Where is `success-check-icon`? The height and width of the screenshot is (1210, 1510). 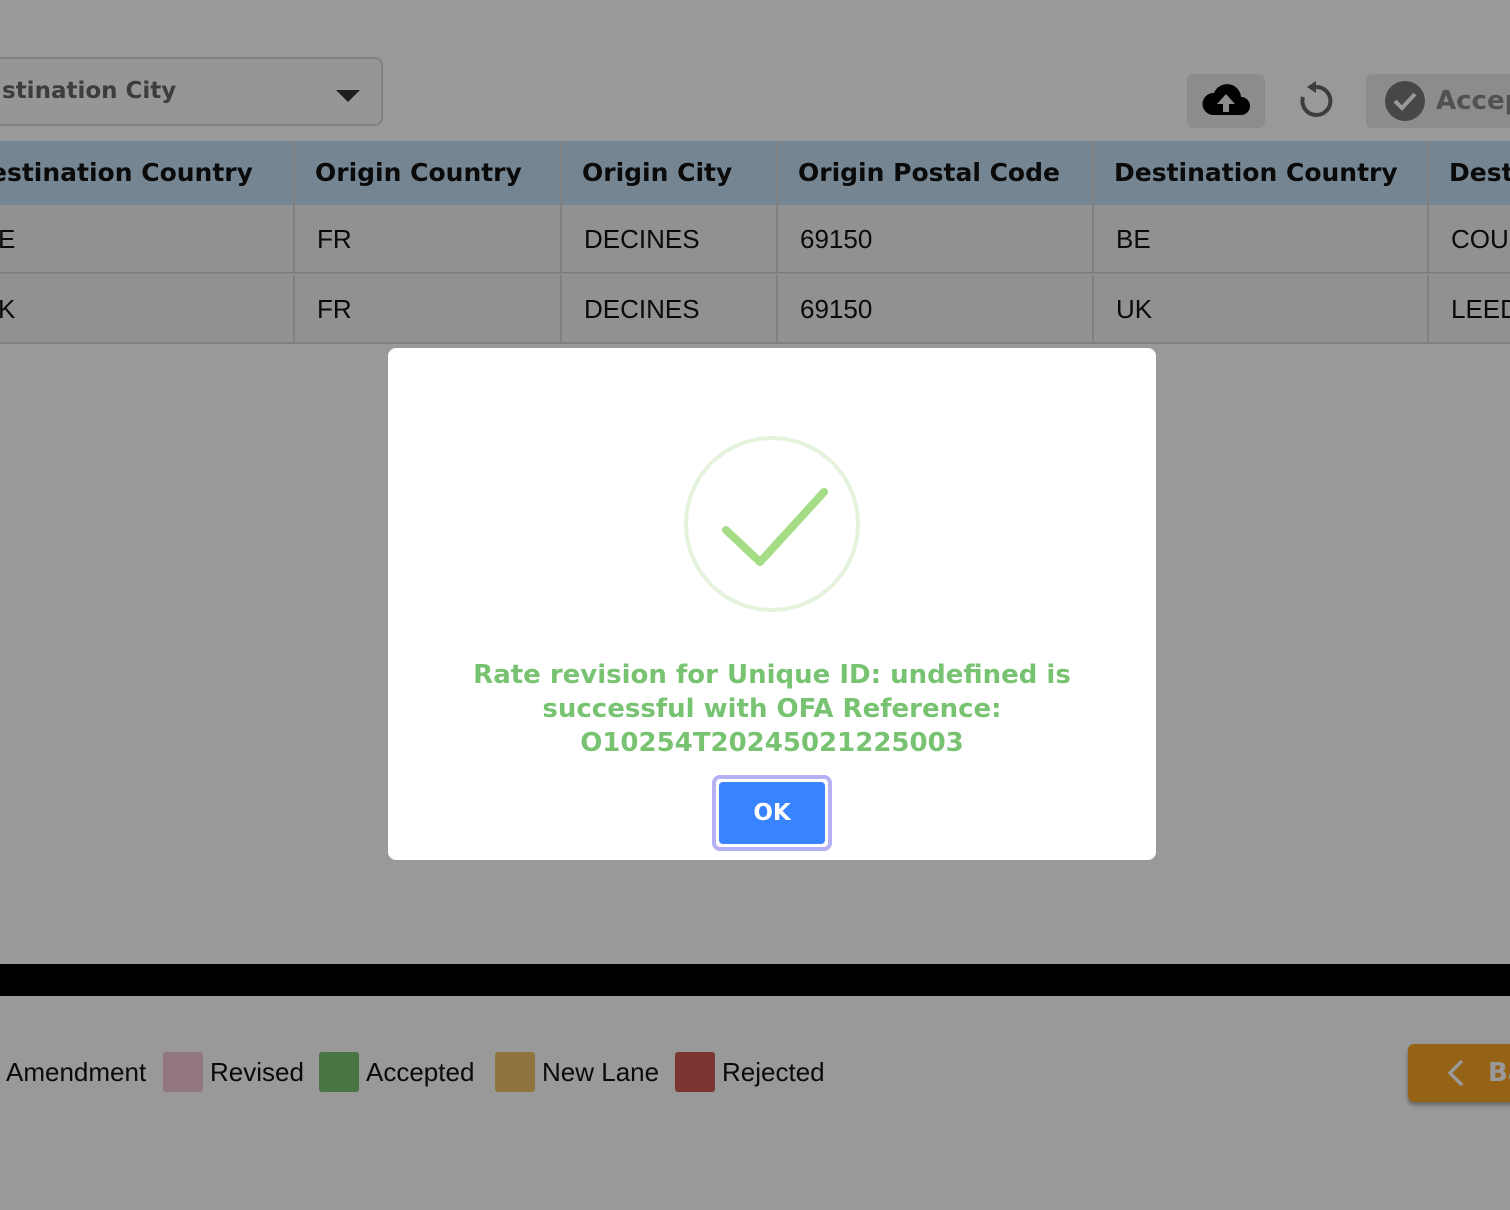 success-check-icon is located at coordinates (772, 524).